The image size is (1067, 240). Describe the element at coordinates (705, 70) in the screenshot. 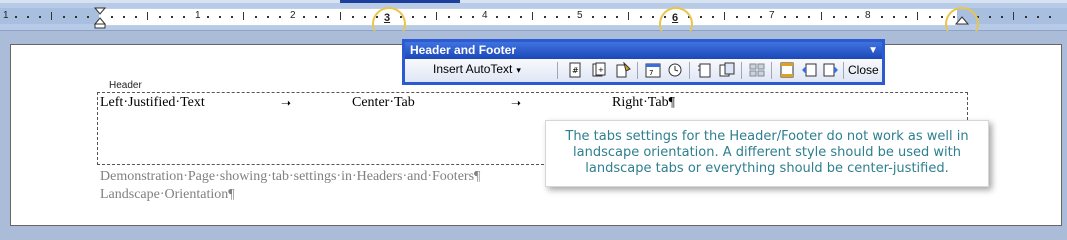

I see `page-setup-icon` at that location.